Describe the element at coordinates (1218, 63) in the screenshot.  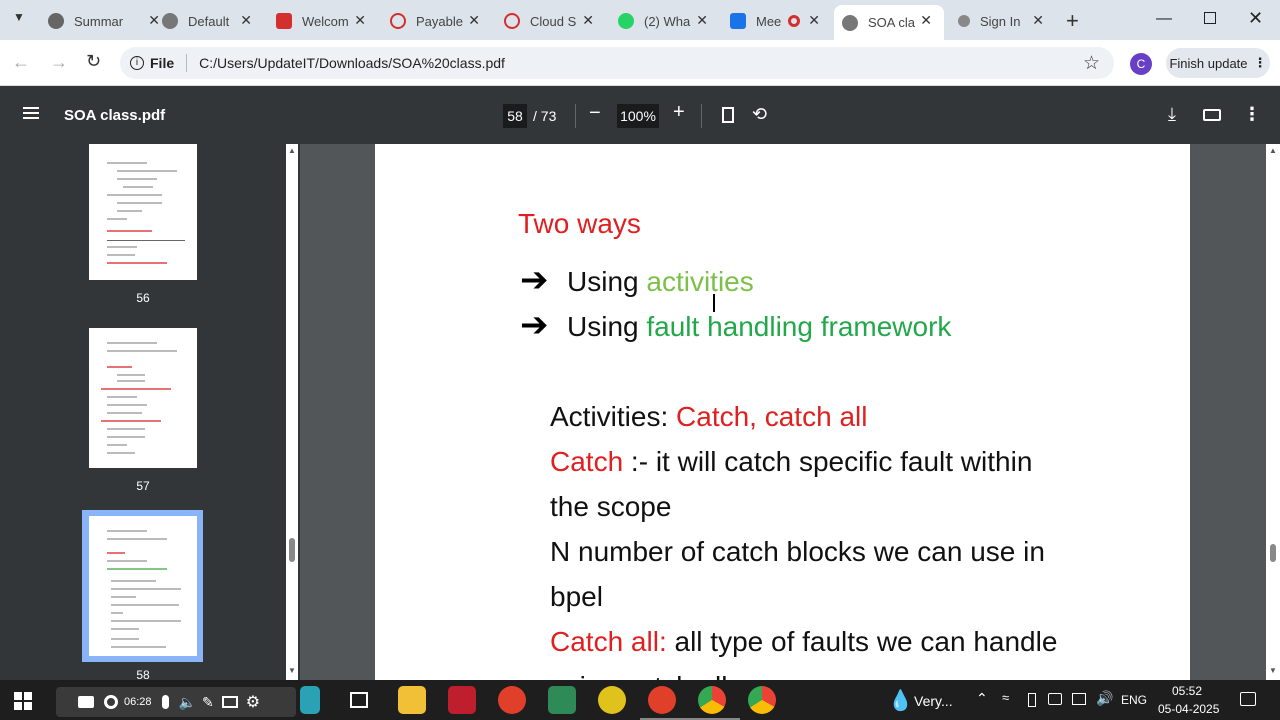
I see `finish-update-button: Finish update ⋮` at that location.